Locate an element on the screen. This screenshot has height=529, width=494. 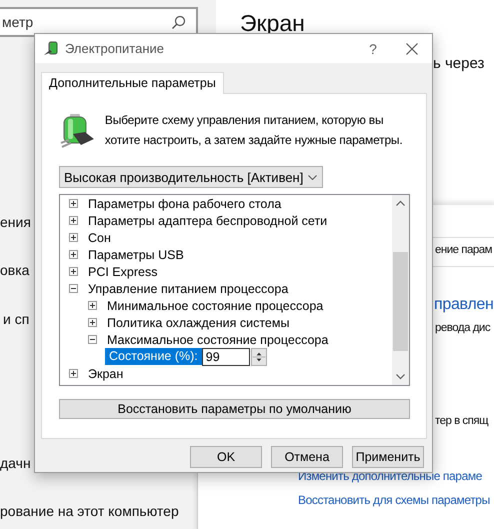
tree-item: Параметры адаптера беспроводной сети is located at coordinates (207, 221).